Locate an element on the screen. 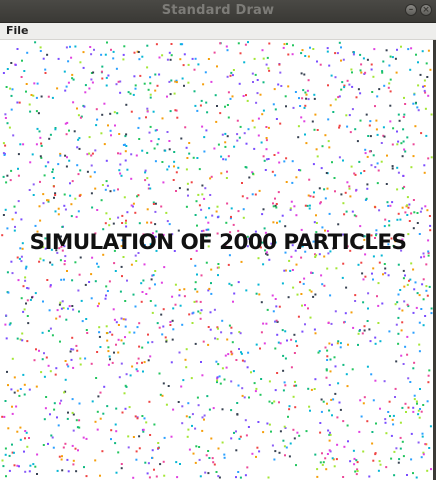 This screenshot has width=436, height=480. title-bar: Standard Draw – × is located at coordinates (218, 11).